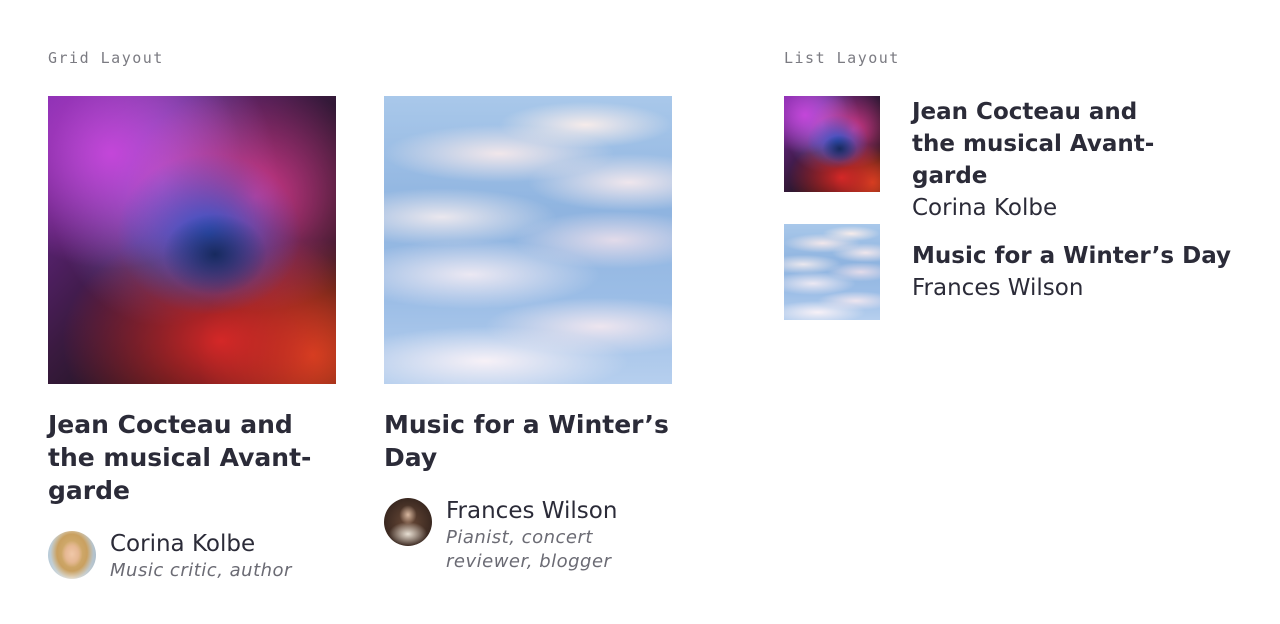  I want to click on author-byline: Corina Kolbe Music critic, author, so click(192, 557).